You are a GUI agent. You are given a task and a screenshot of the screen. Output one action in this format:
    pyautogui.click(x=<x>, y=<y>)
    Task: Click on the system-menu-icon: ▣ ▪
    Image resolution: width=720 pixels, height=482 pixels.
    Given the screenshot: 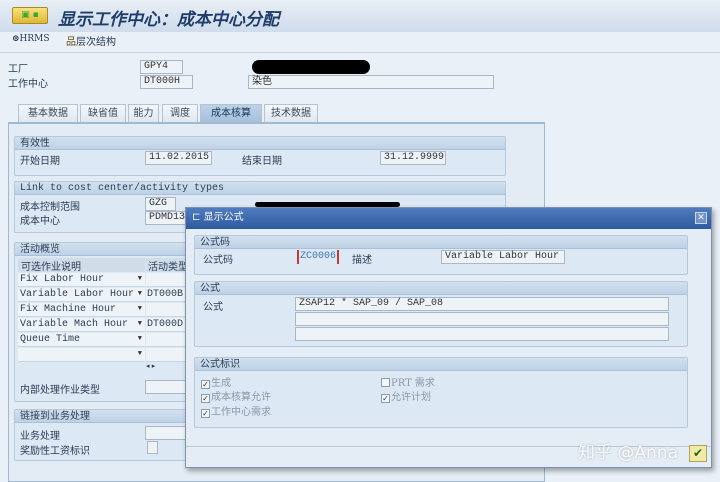 What is the action you would take?
    pyautogui.click(x=30, y=15)
    